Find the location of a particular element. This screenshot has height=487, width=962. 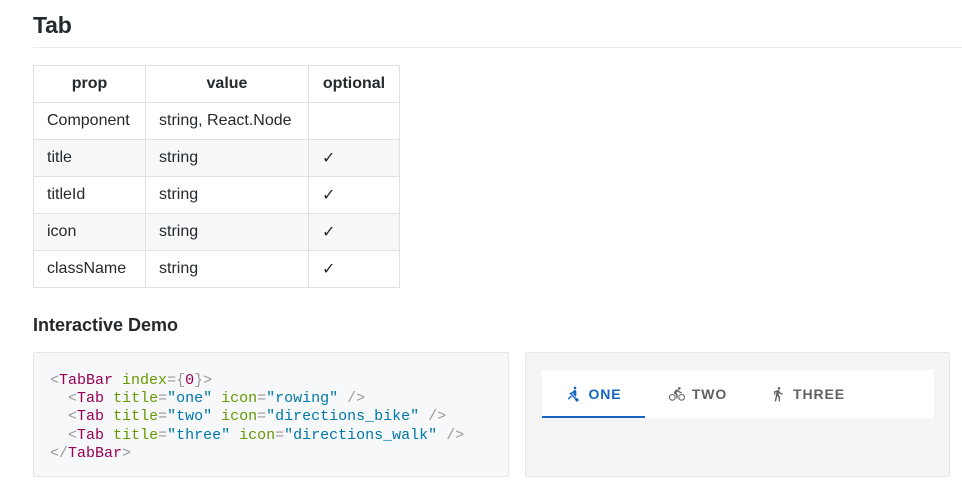

demo-preview: ONE TWO THREE is located at coordinates (737, 414).